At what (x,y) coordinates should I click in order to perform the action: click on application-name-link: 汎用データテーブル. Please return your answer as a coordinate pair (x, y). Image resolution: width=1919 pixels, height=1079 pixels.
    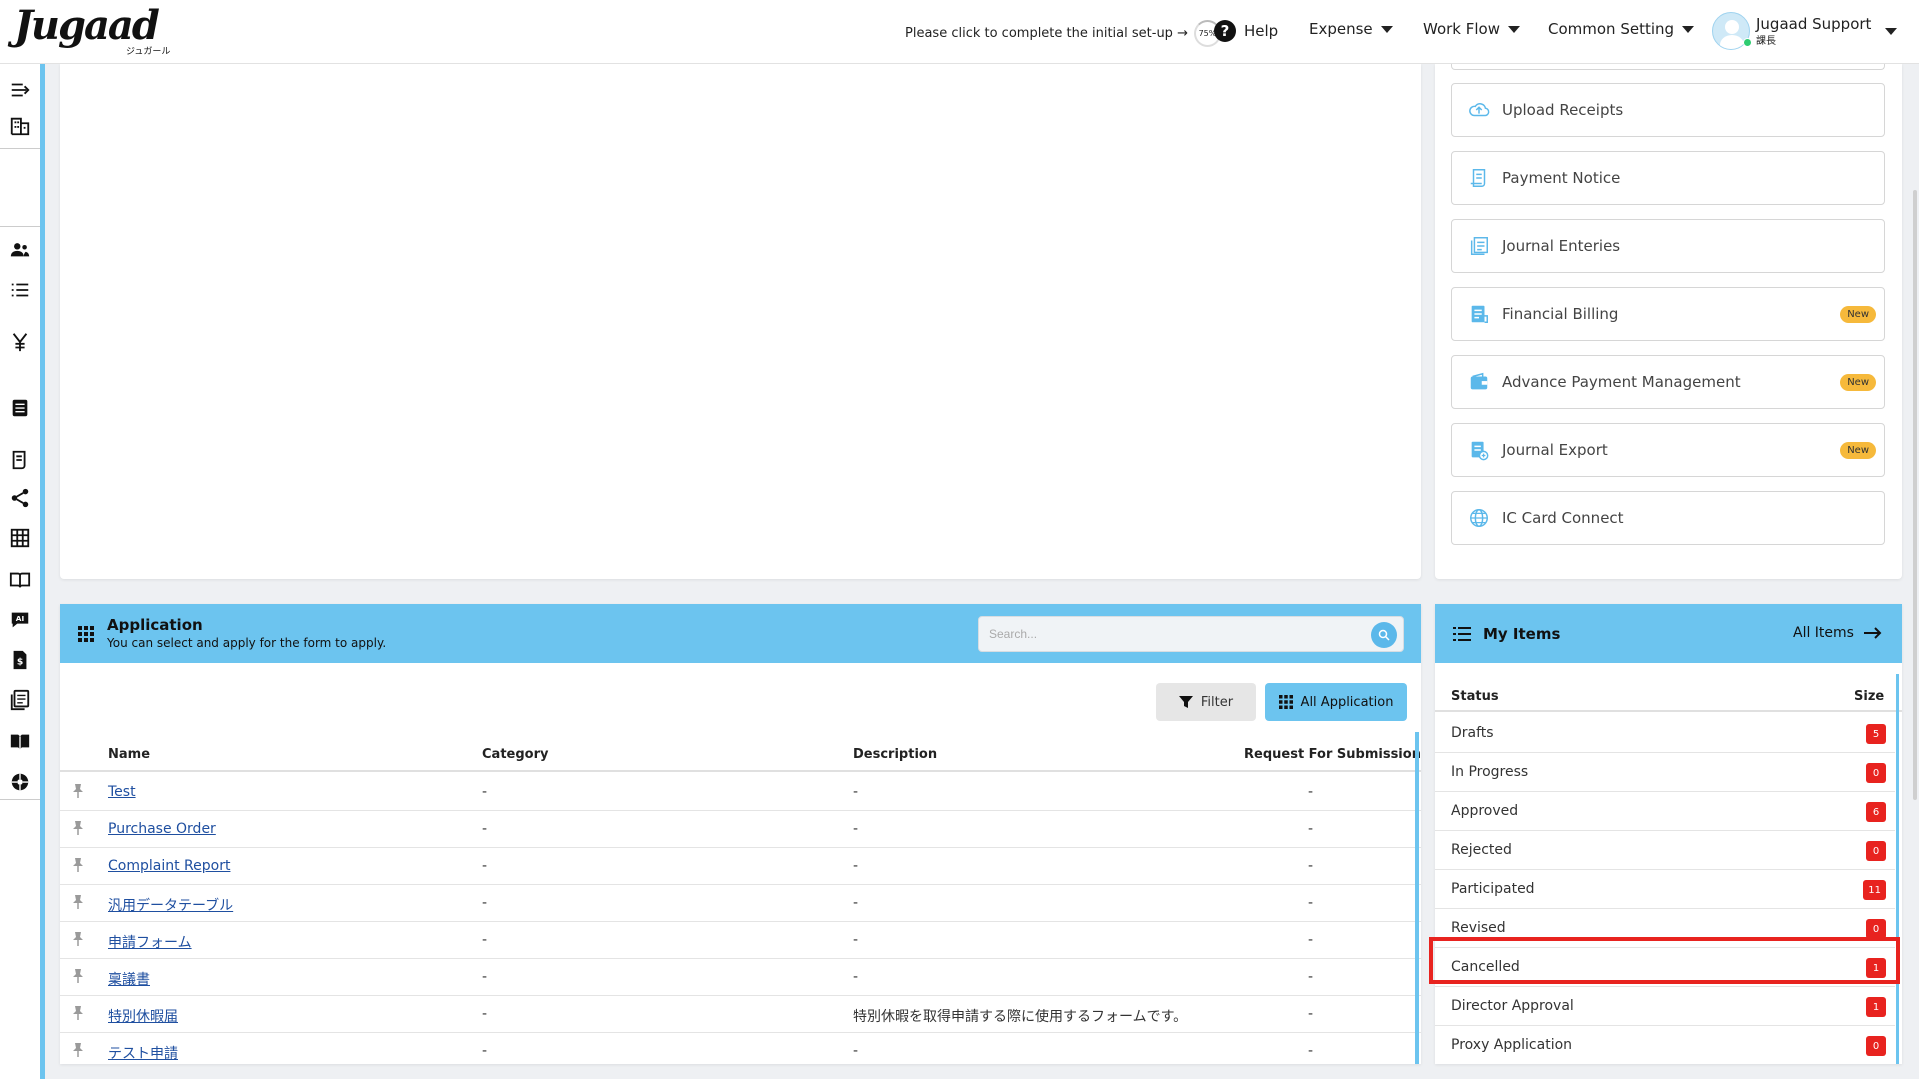
    Looking at the image, I should click on (170, 905).